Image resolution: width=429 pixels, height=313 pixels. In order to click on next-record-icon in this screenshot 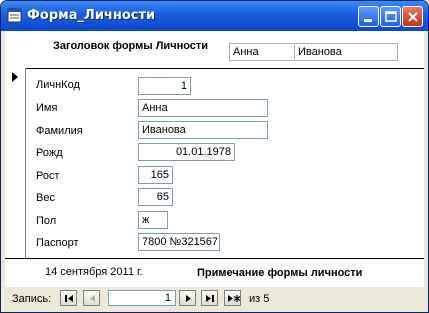, I will do `click(188, 298)`.